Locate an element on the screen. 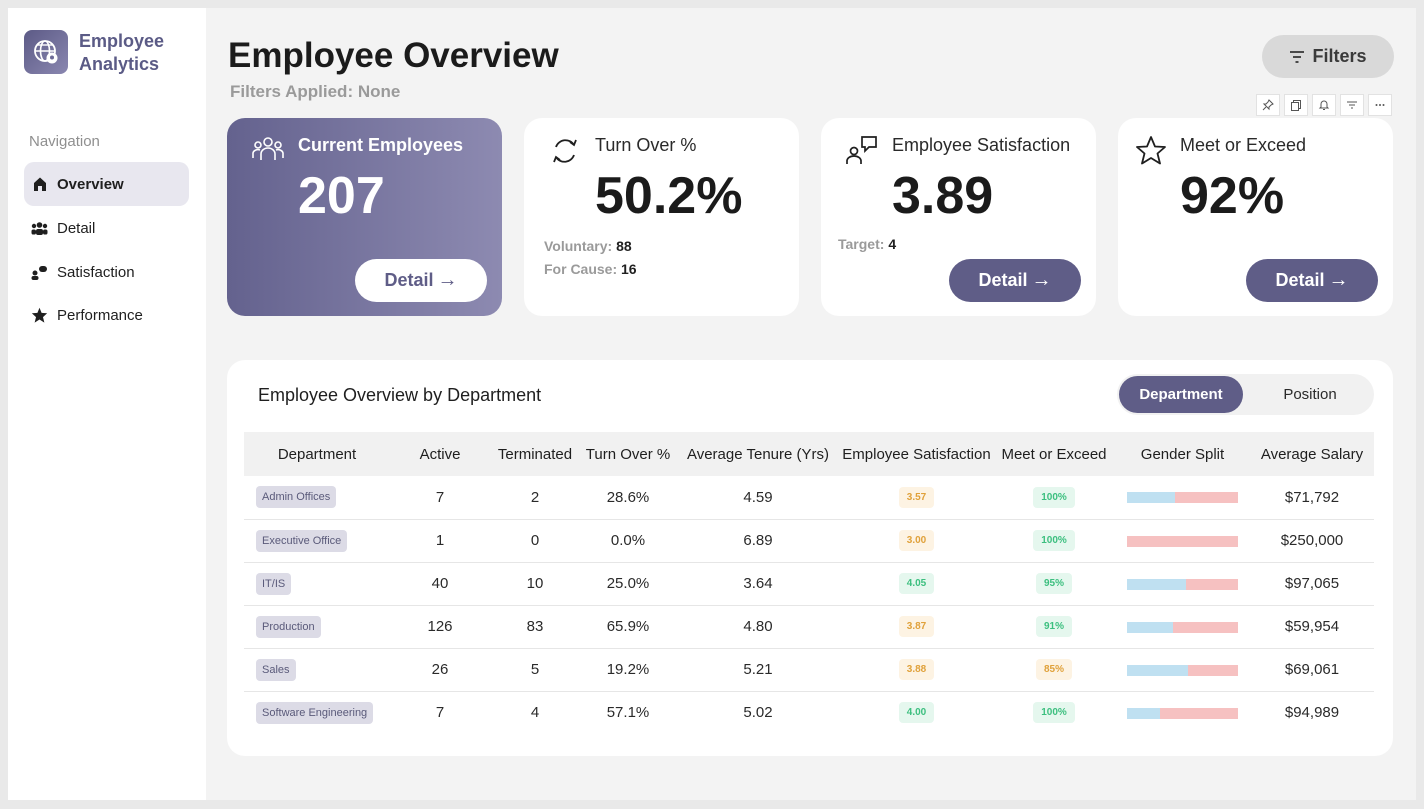 The width and height of the screenshot is (1424, 809). column-header: Average Salary is located at coordinates (1312, 454).